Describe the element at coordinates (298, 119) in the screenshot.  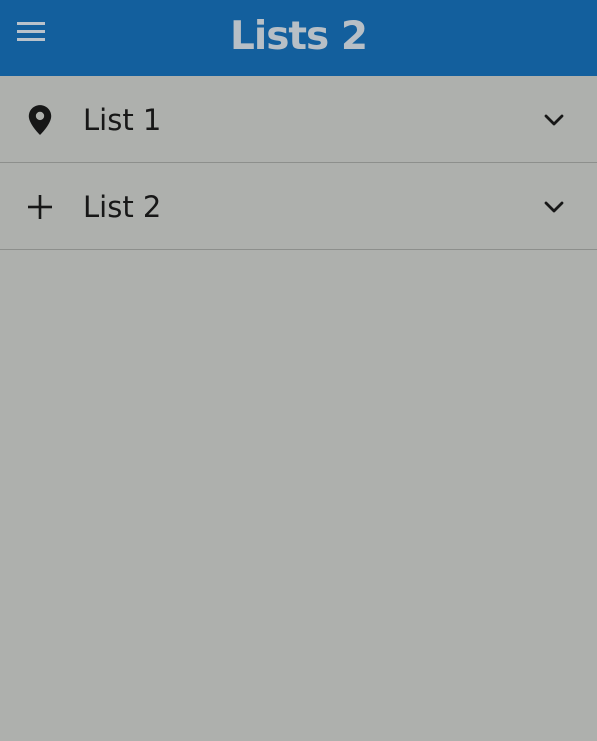
I see `list-item-list-1: List 1` at that location.